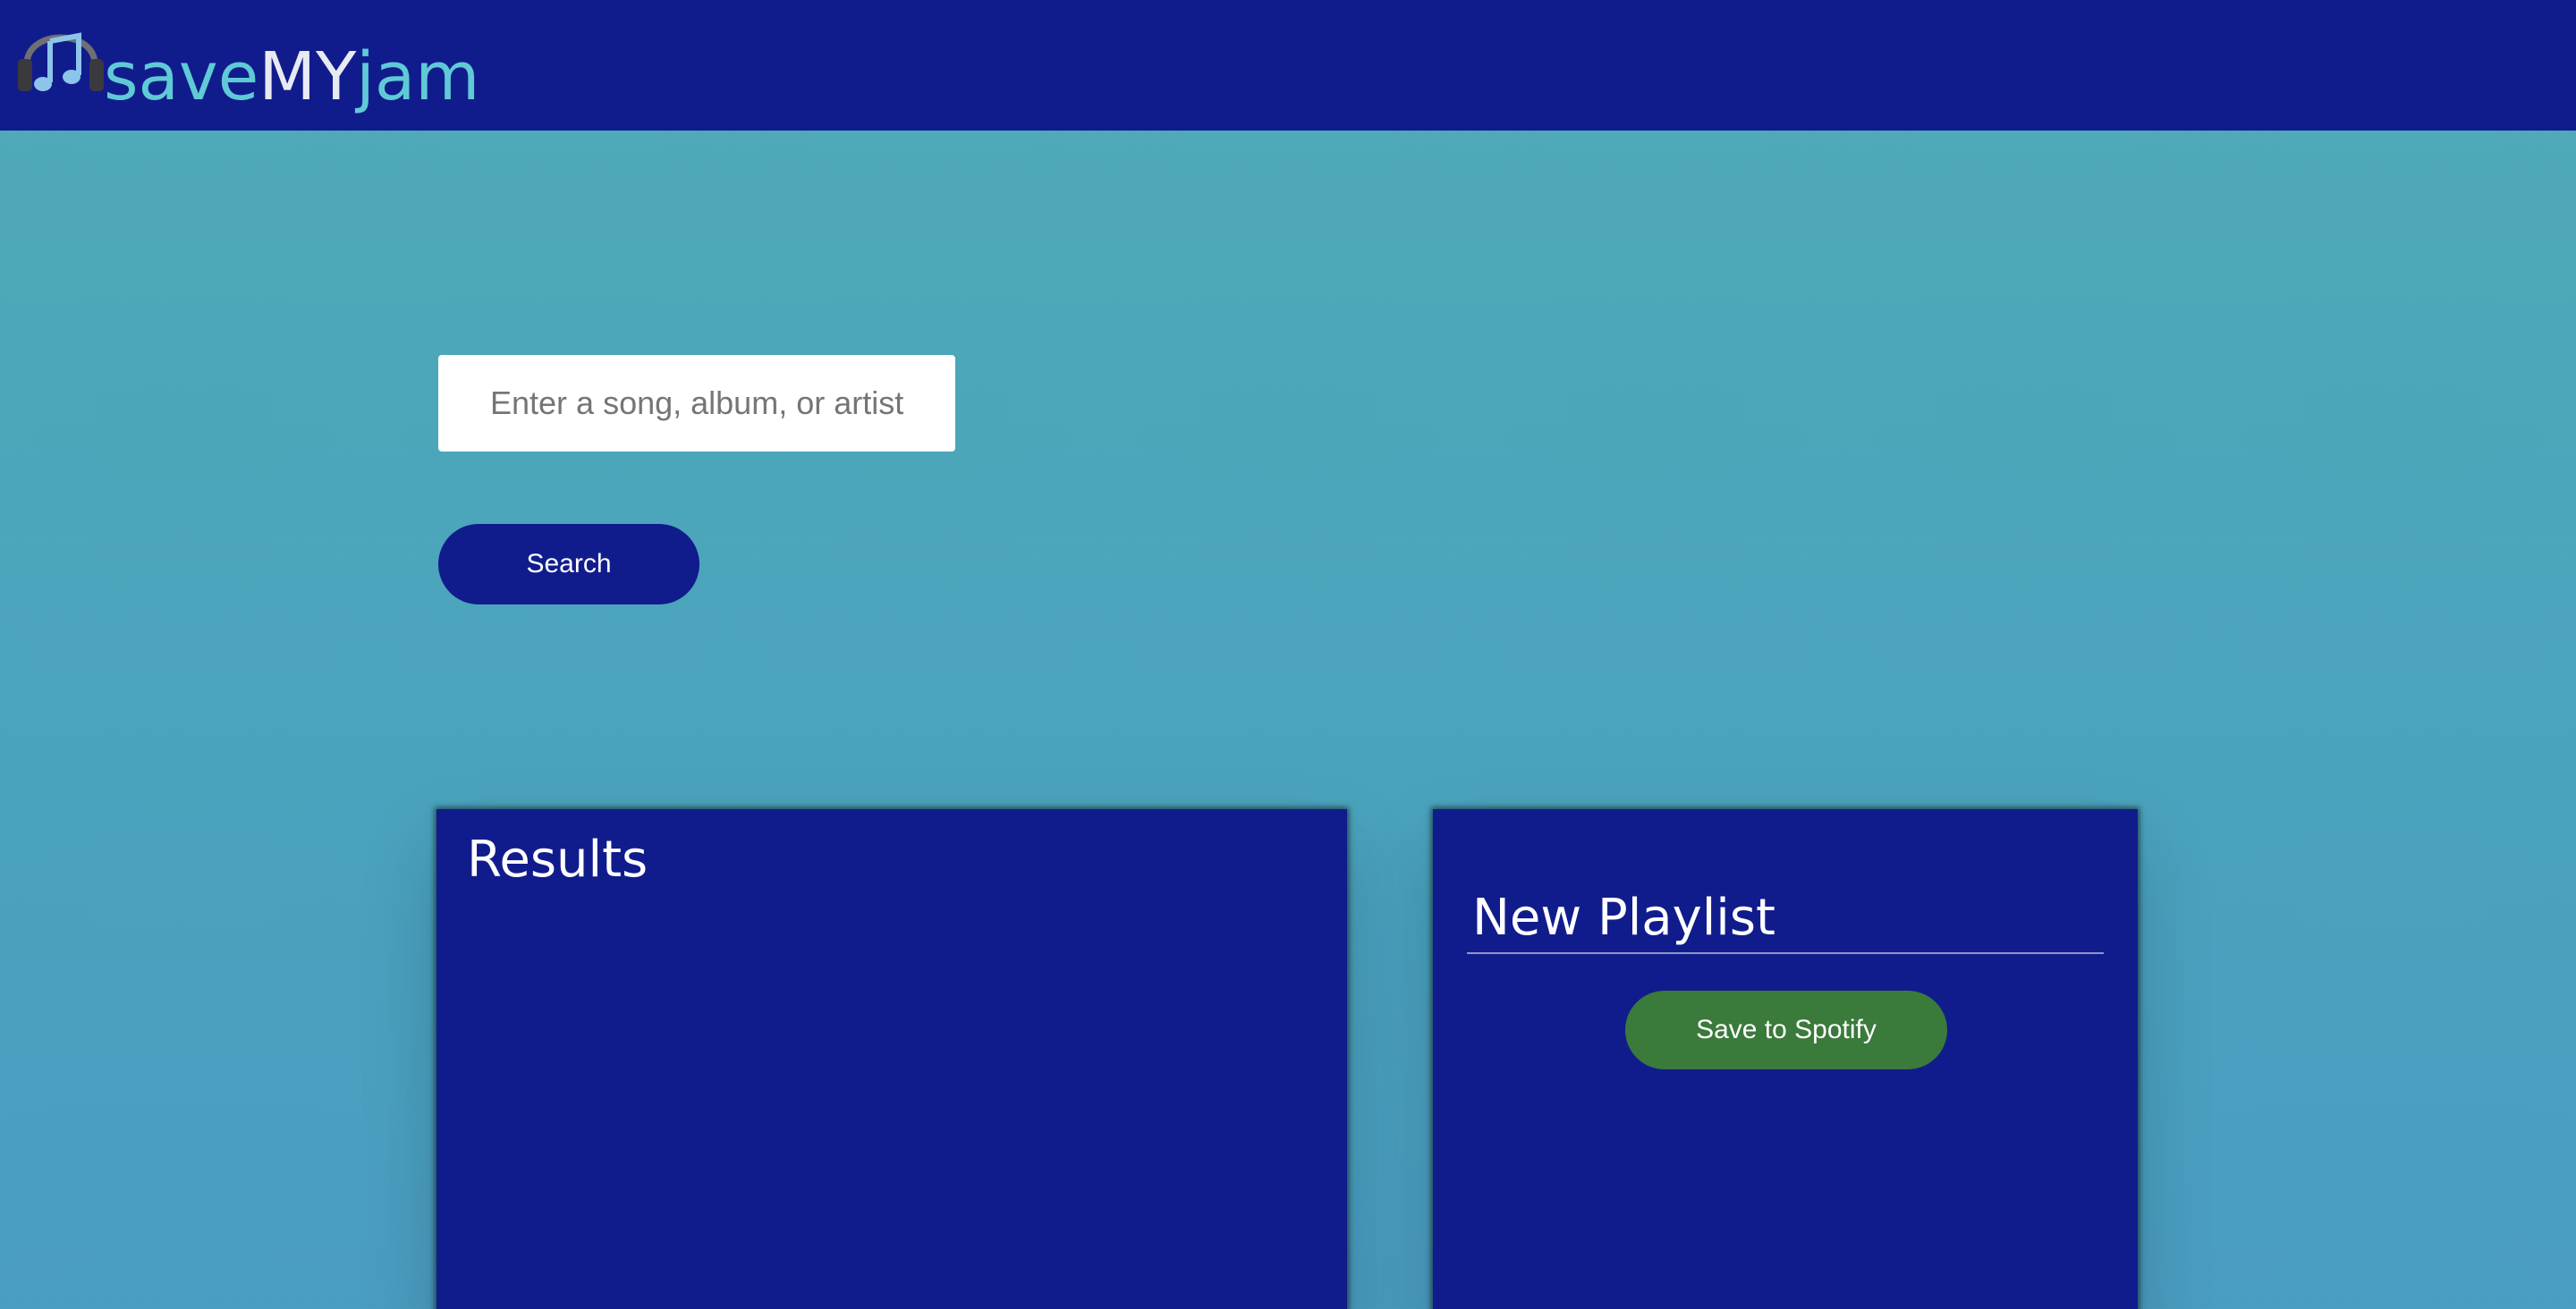  I want to click on brand-part-save: save, so click(181, 76).